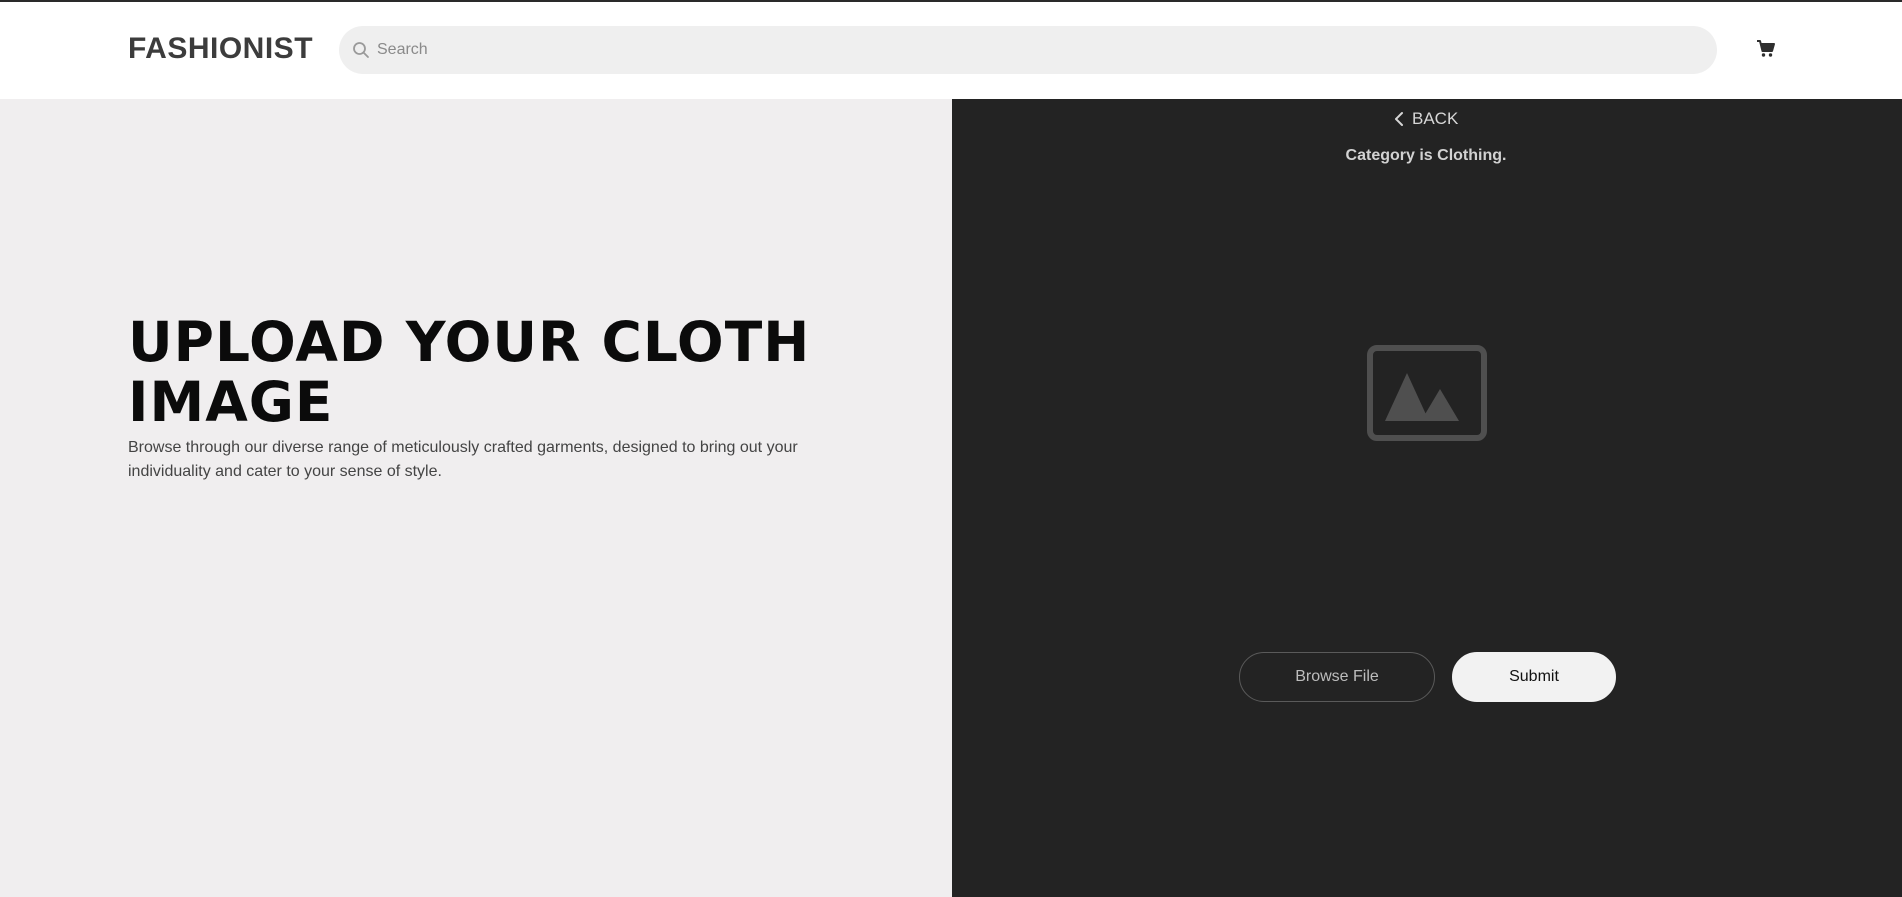  I want to click on submit-button: Submit, so click(1534, 677).